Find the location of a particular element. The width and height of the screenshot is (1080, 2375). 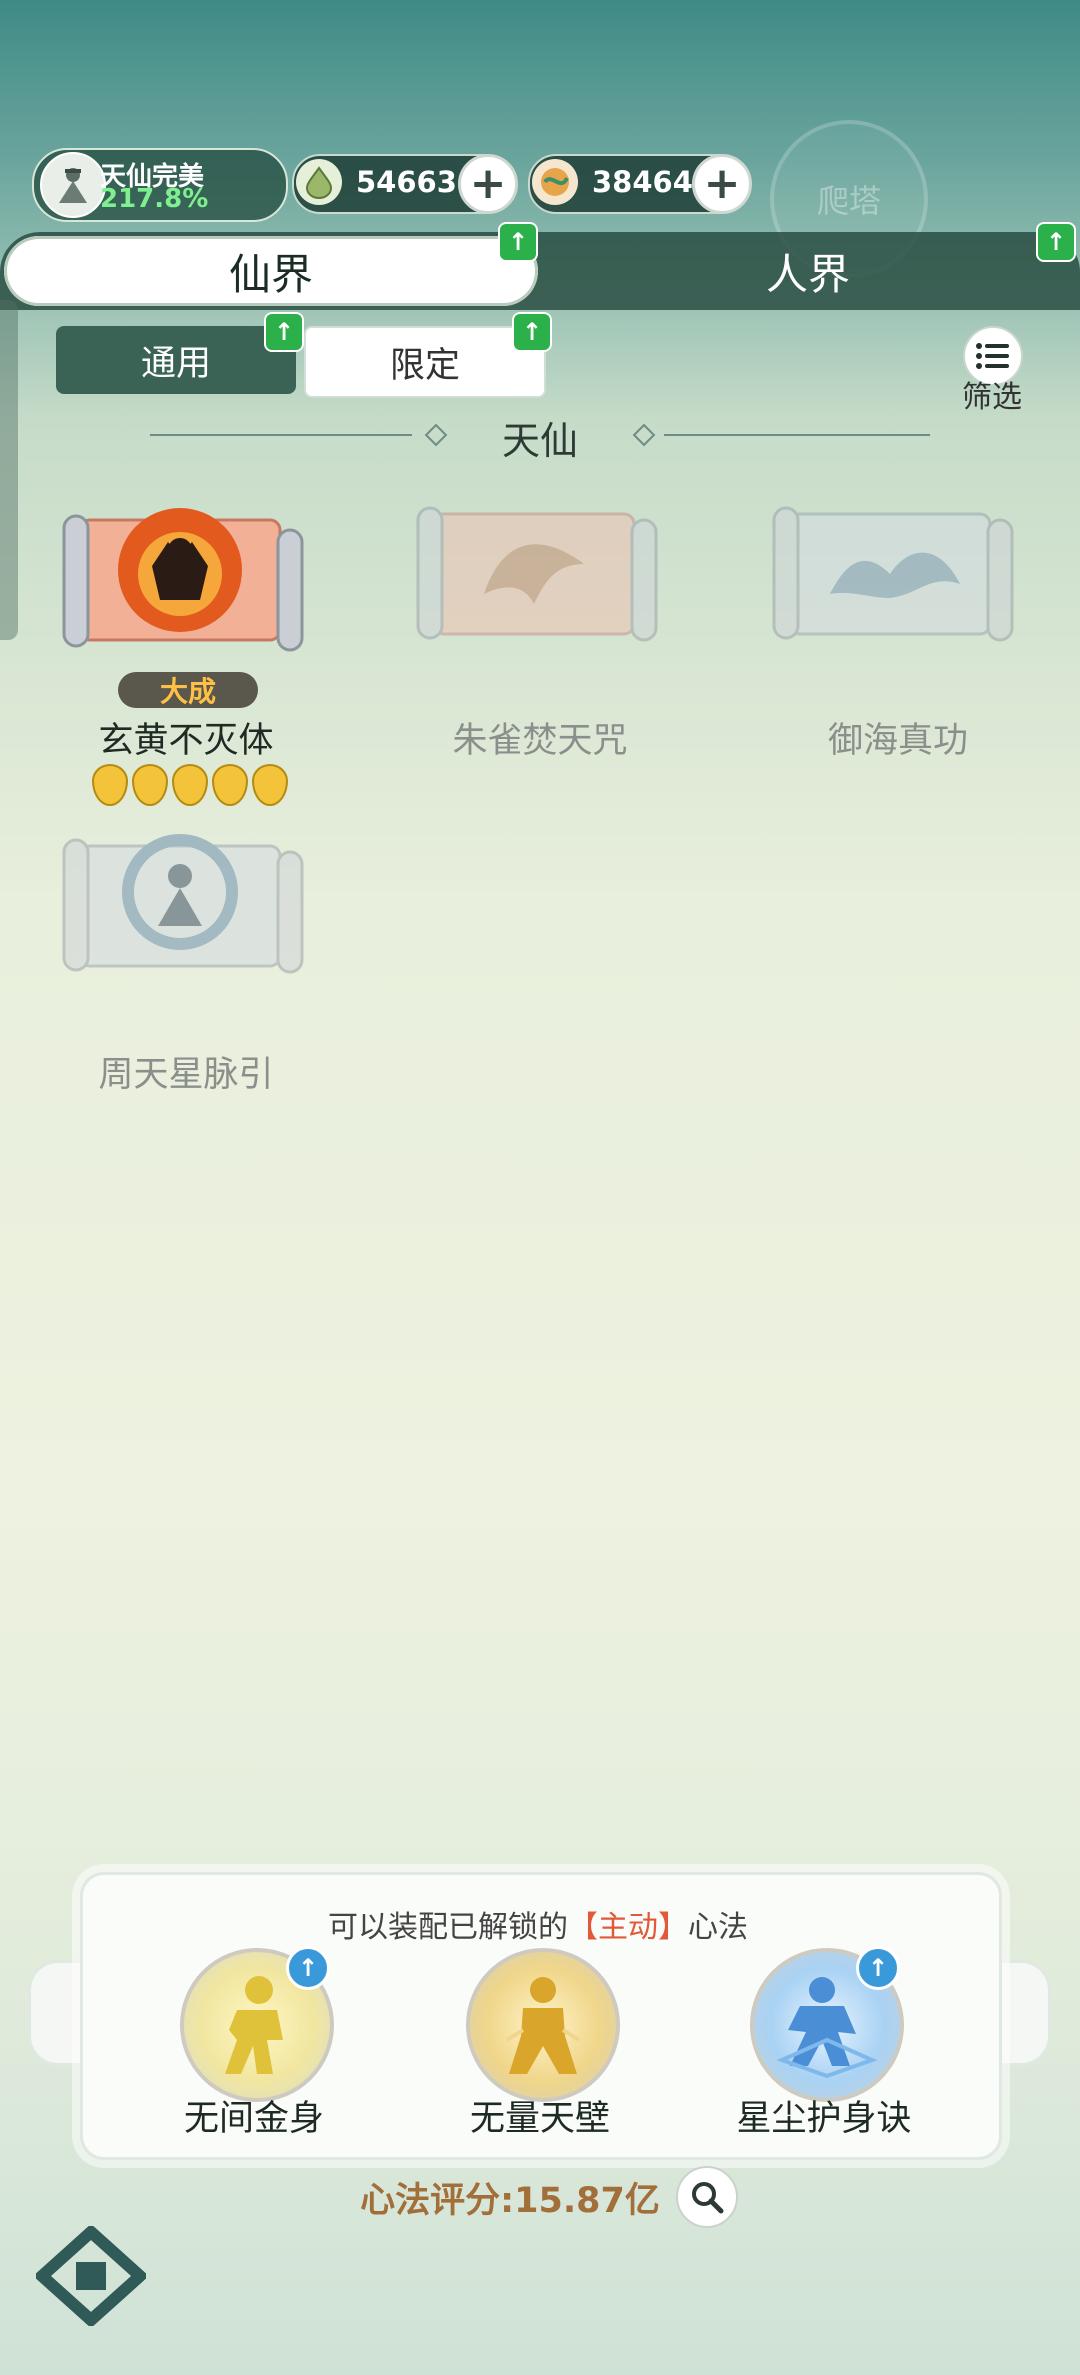

add-jade-button: + is located at coordinates (488, 184).